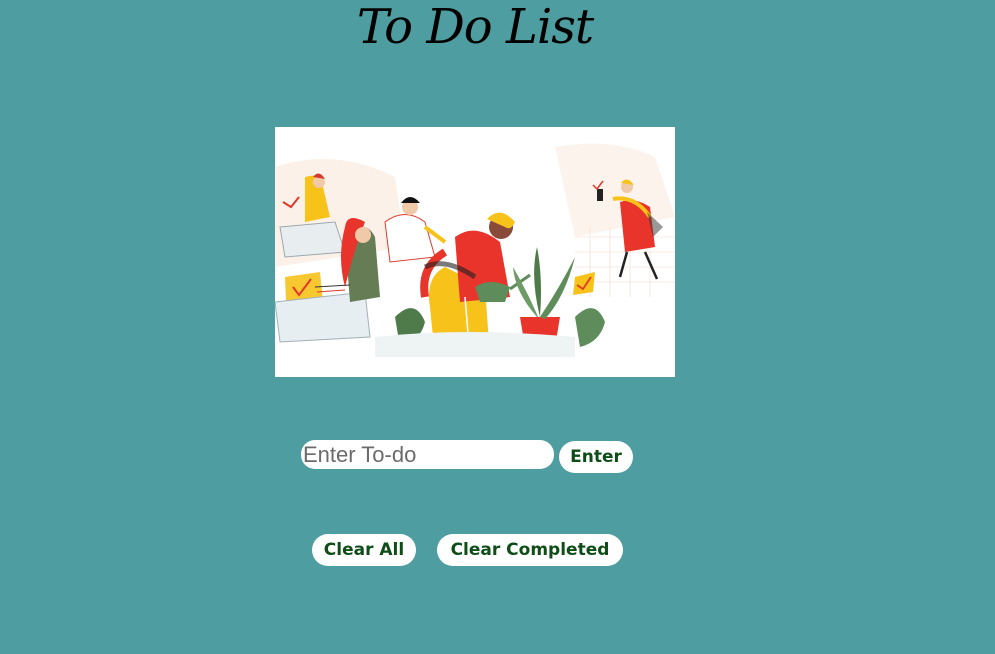 Image resolution: width=995 pixels, height=654 pixels. What do you see at coordinates (530, 550) in the screenshot?
I see `clear-completed-button: Clear Completed` at bounding box center [530, 550].